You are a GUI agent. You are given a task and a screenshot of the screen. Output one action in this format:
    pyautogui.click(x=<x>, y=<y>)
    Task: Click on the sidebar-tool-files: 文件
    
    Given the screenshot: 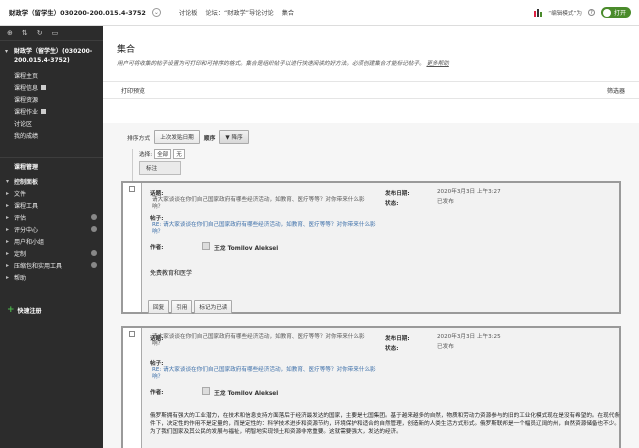 What is the action you would take?
    pyautogui.click(x=51, y=193)
    